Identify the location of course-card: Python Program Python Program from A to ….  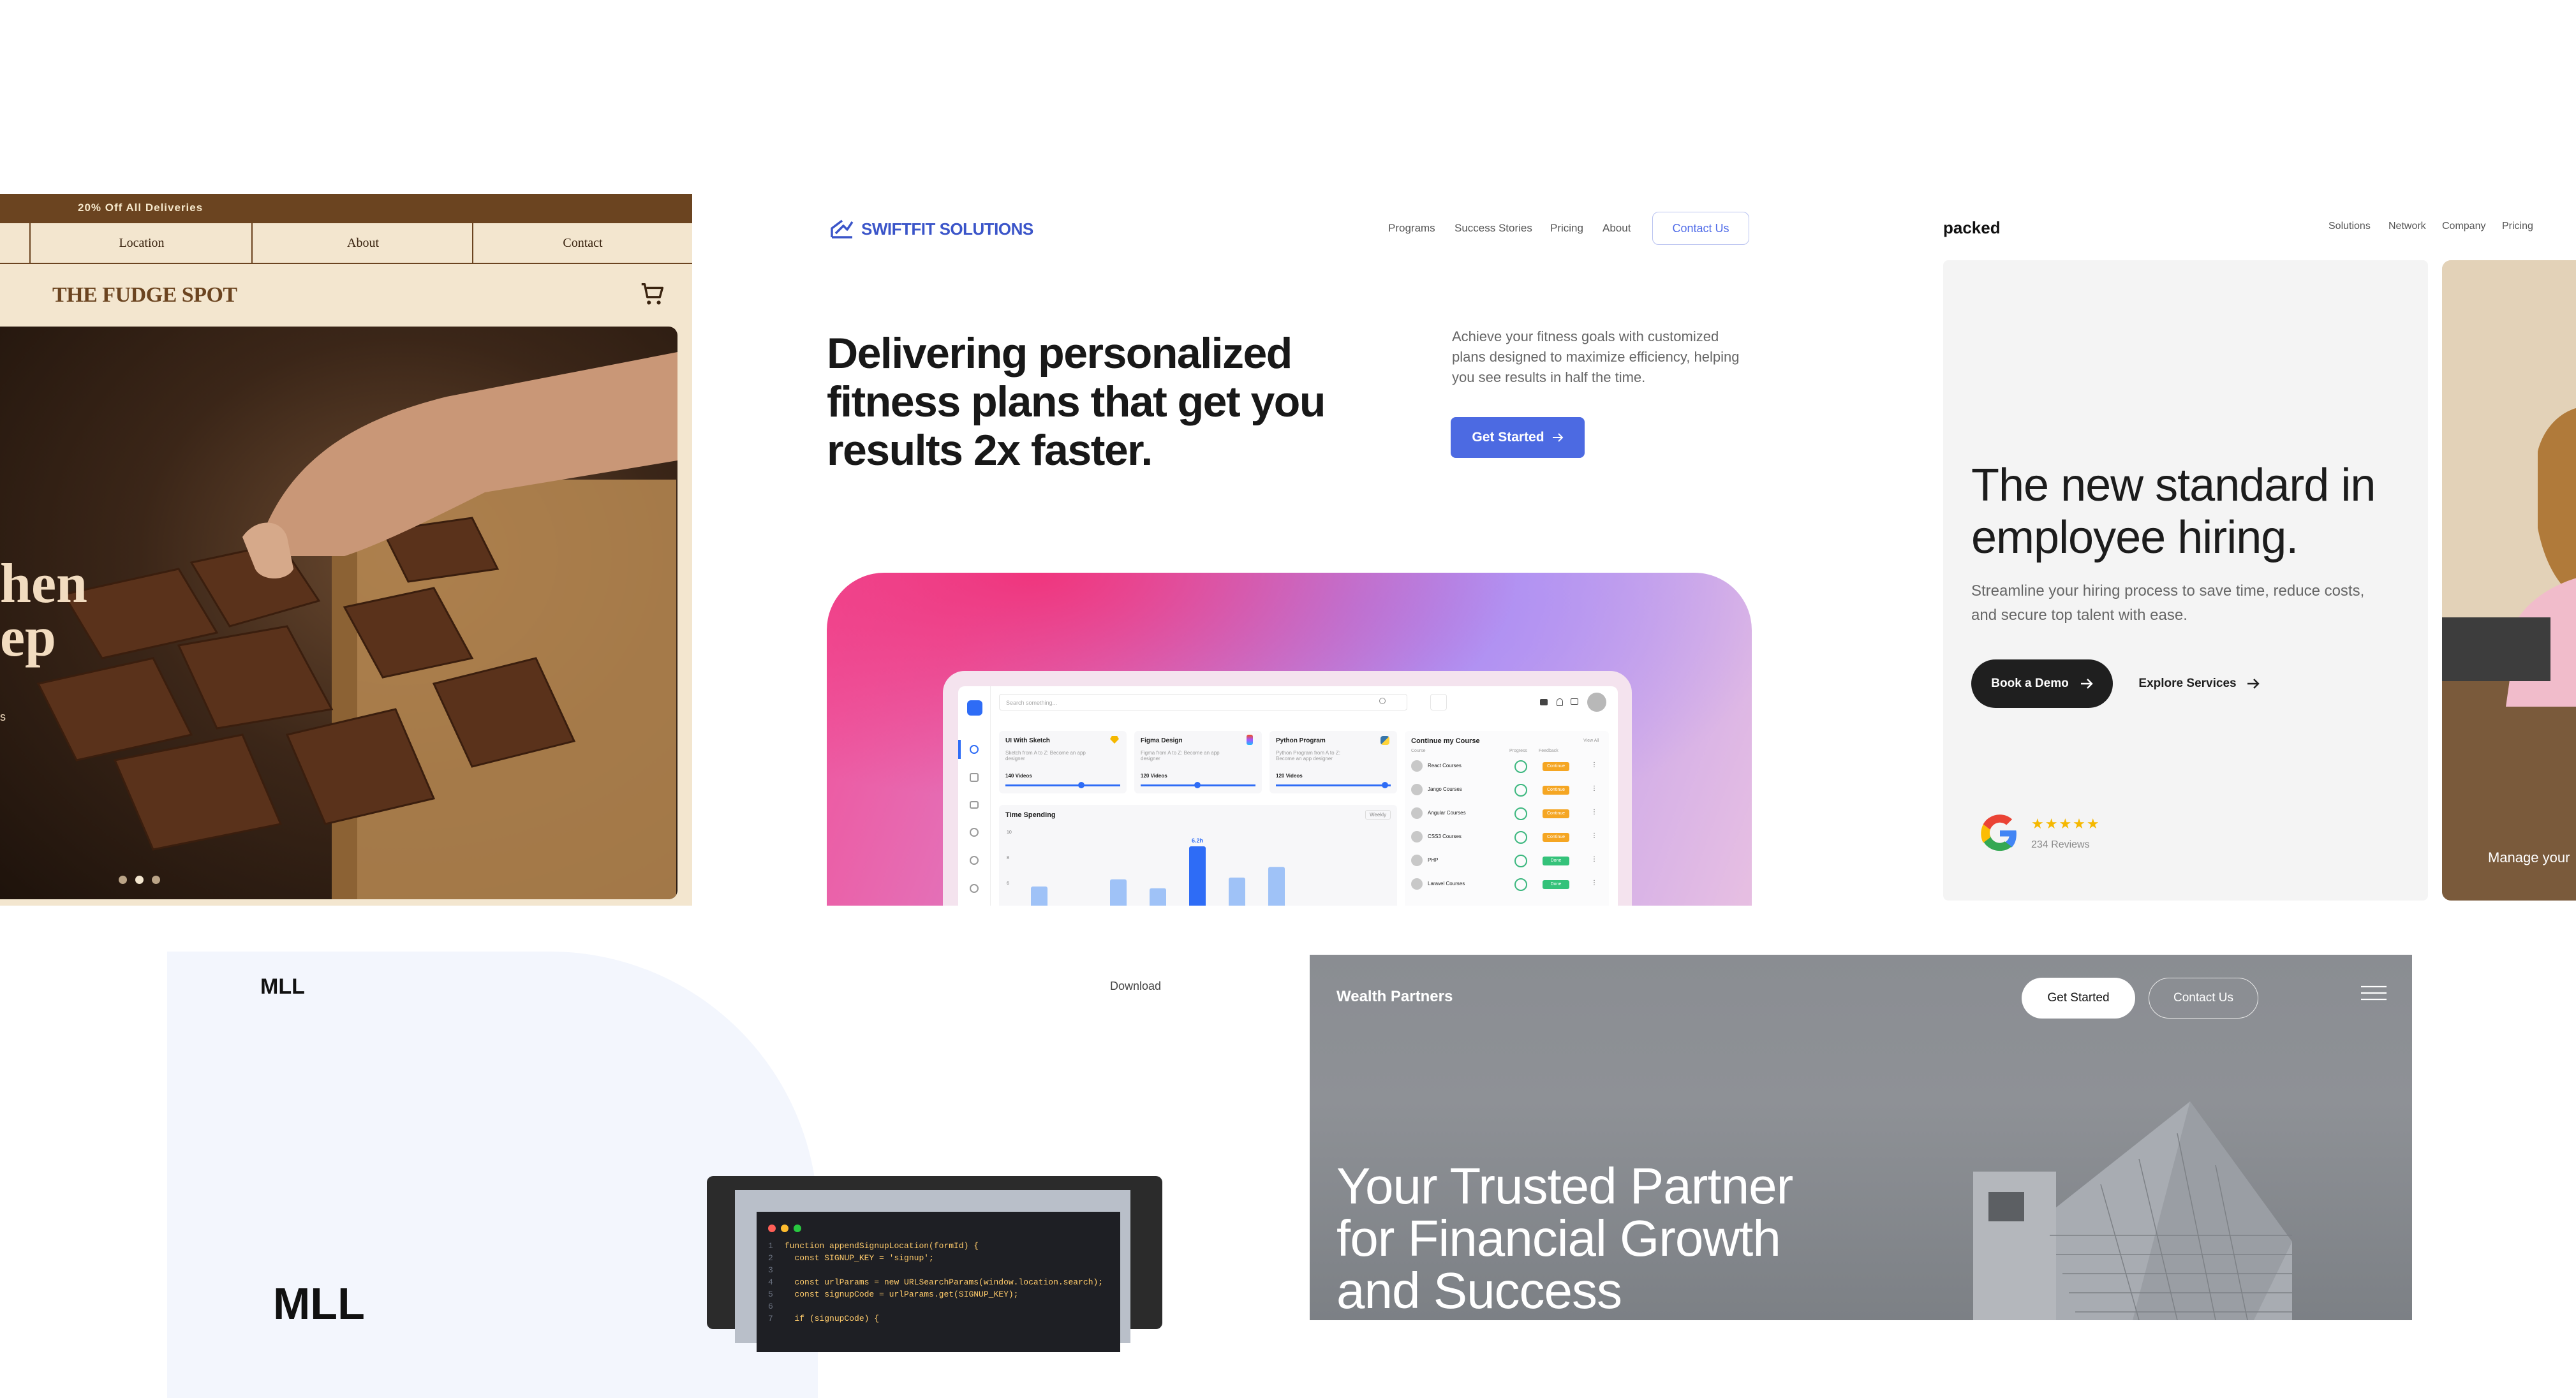
(1333, 762).